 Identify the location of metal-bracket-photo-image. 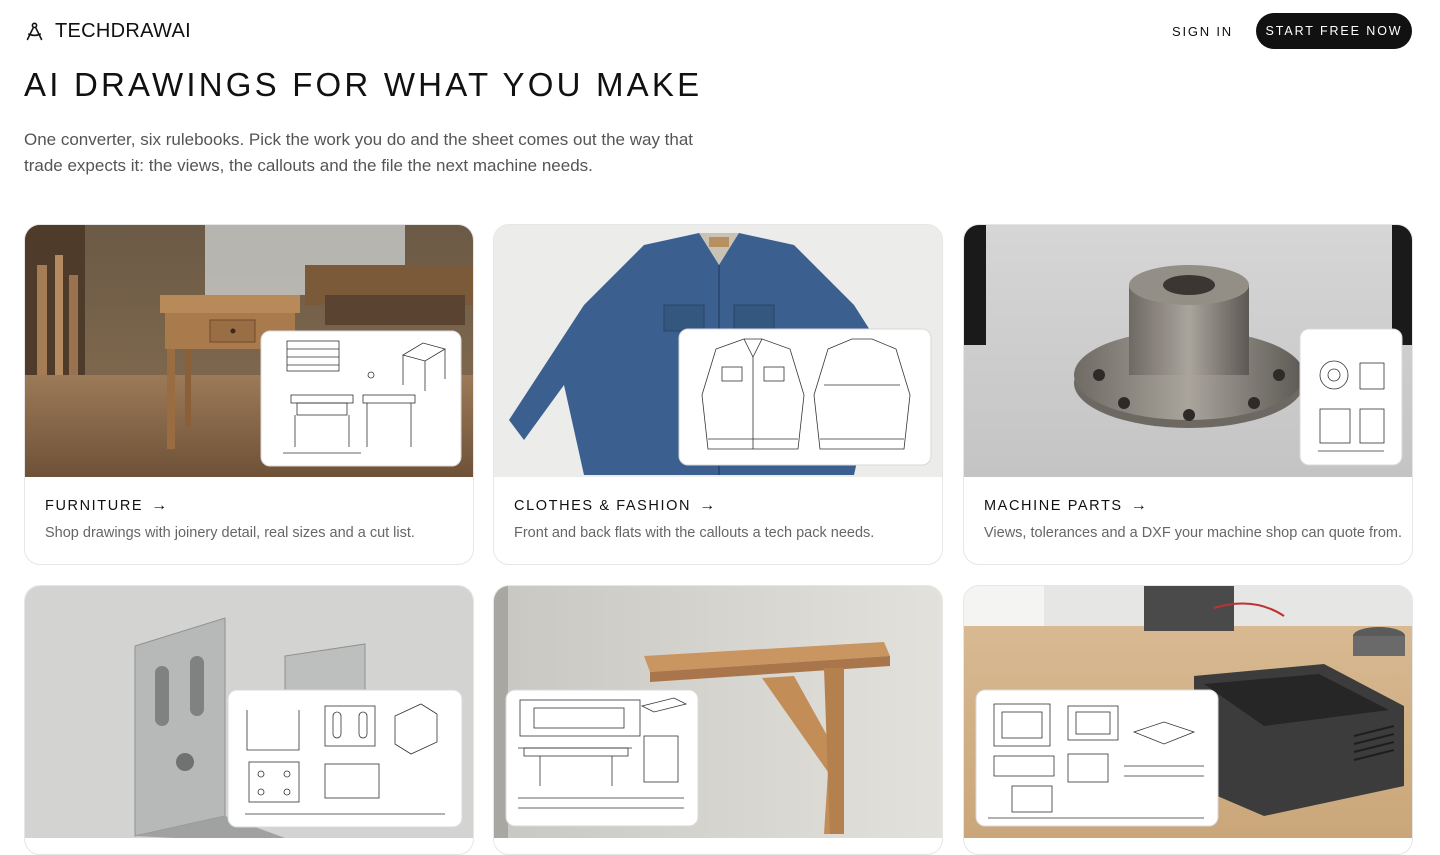
(249, 712).